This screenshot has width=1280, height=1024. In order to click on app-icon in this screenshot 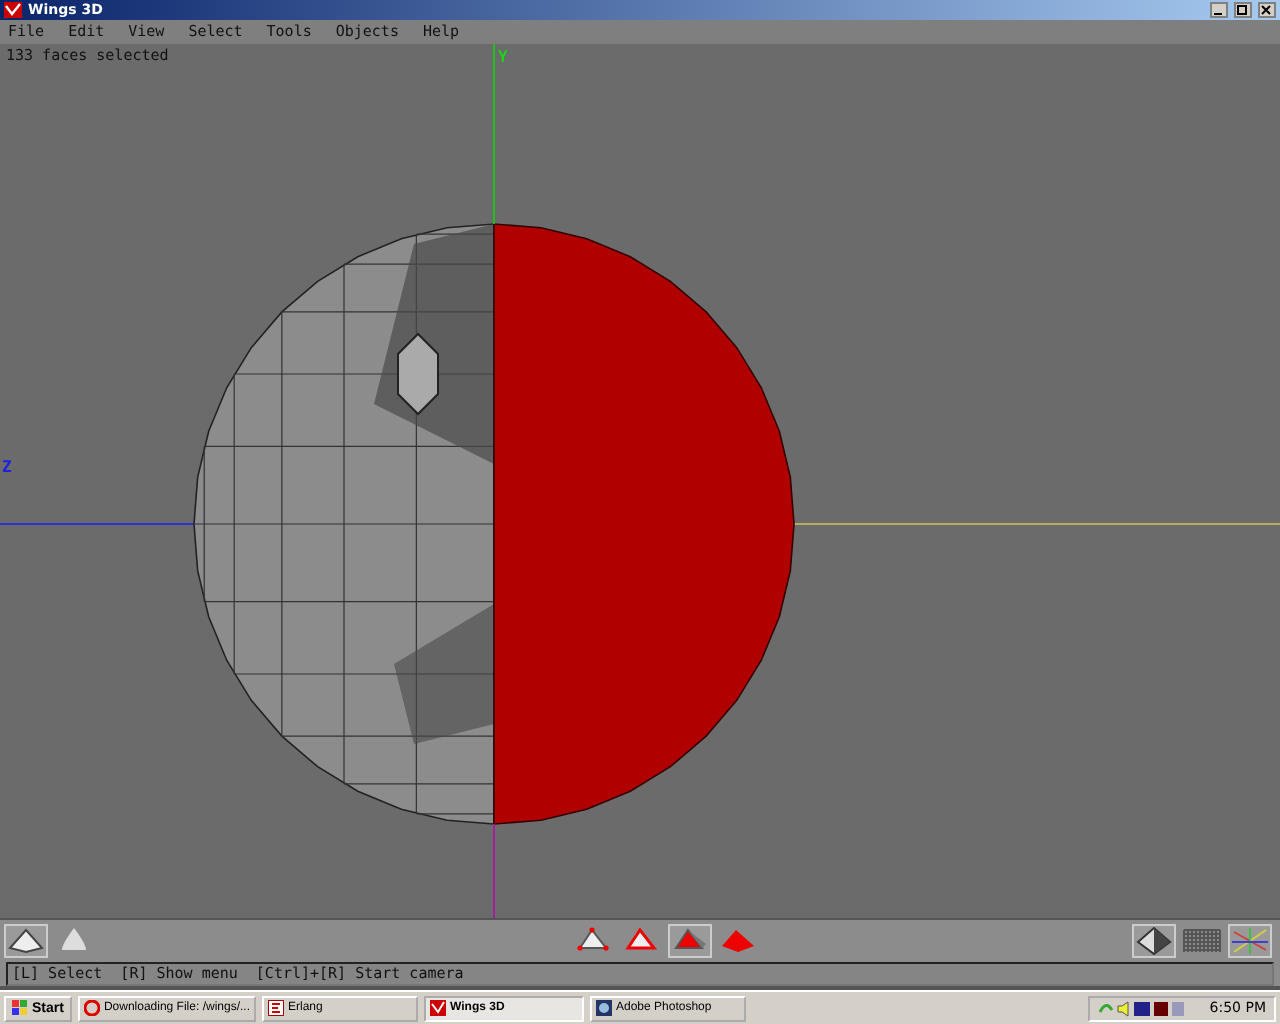, I will do `click(604, 1008)`.